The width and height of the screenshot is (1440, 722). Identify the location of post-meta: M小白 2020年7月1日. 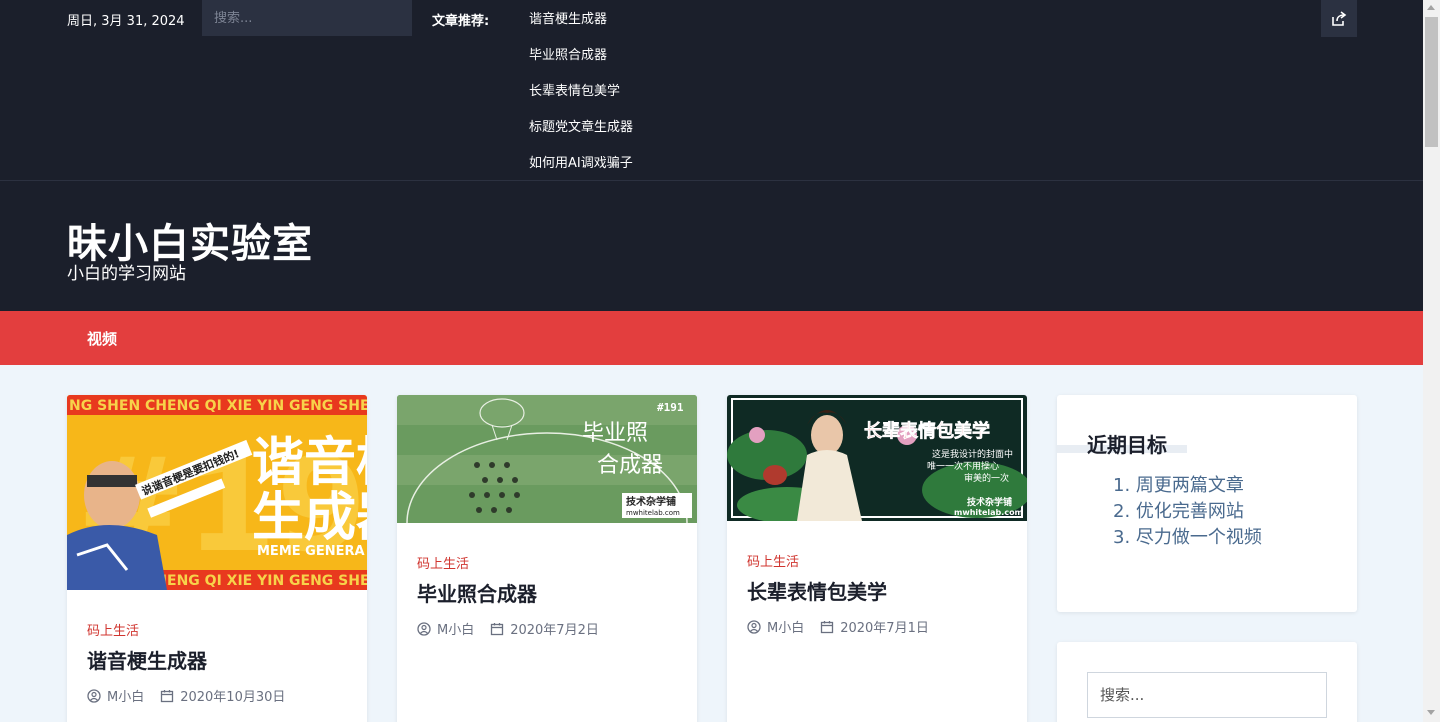
(877, 626).